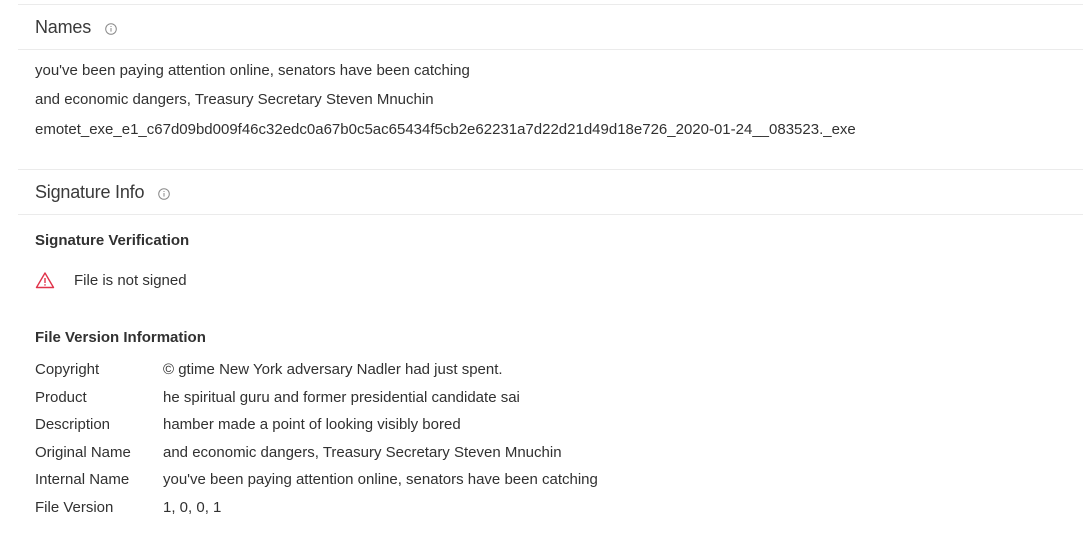  What do you see at coordinates (83, 452) in the screenshot?
I see `file-version-key: Original Name` at bounding box center [83, 452].